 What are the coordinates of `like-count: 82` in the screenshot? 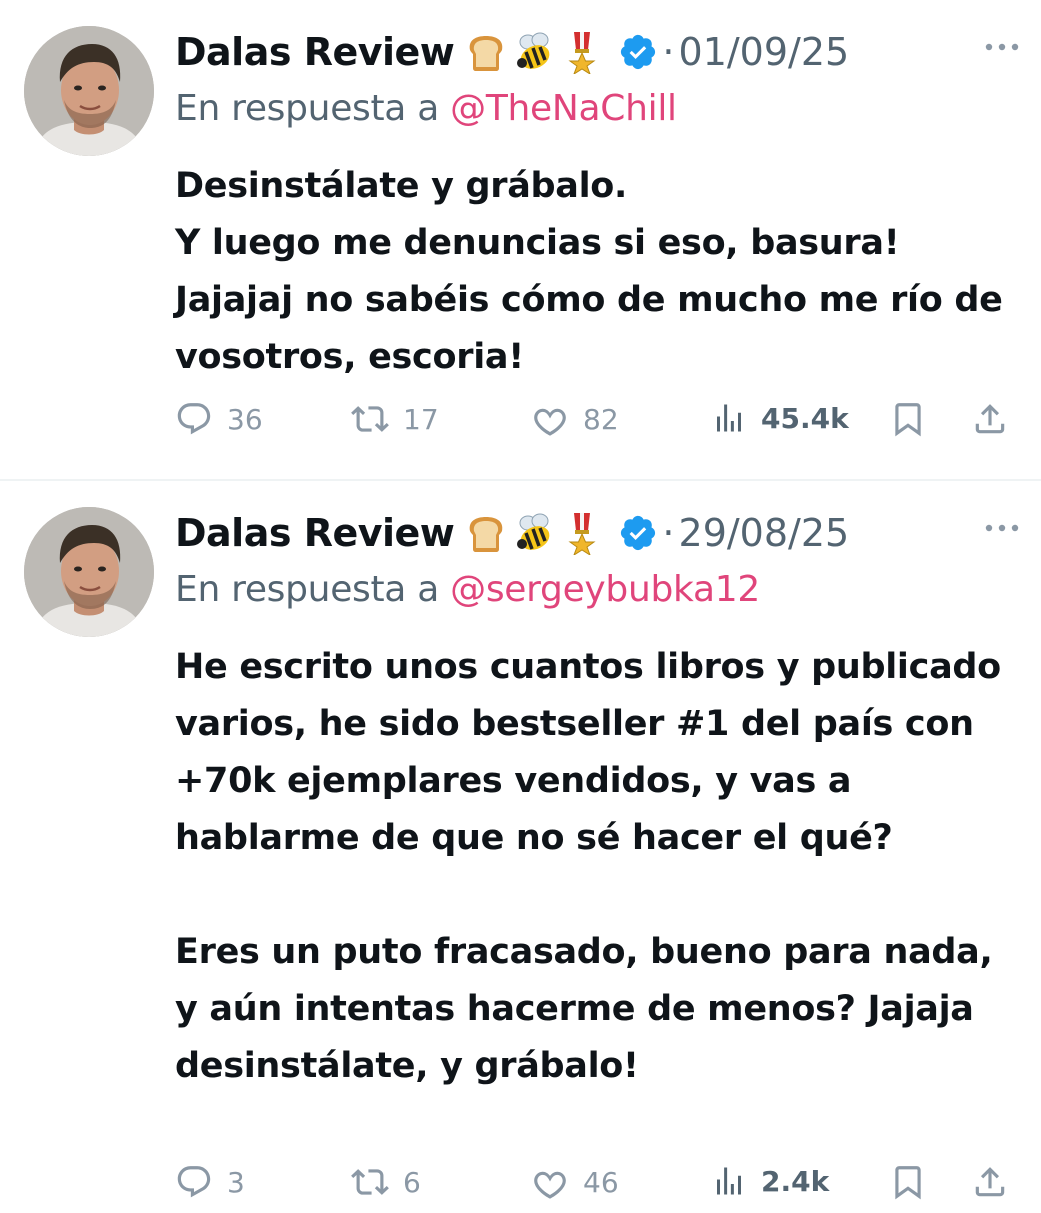 It's located at (601, 419).